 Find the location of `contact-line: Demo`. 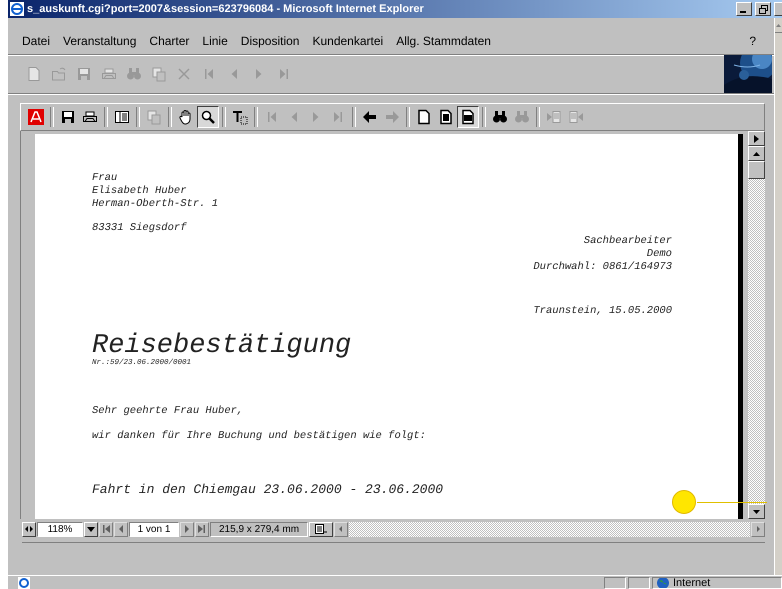

contact-line: Demo is located at coordinates (659, 254).